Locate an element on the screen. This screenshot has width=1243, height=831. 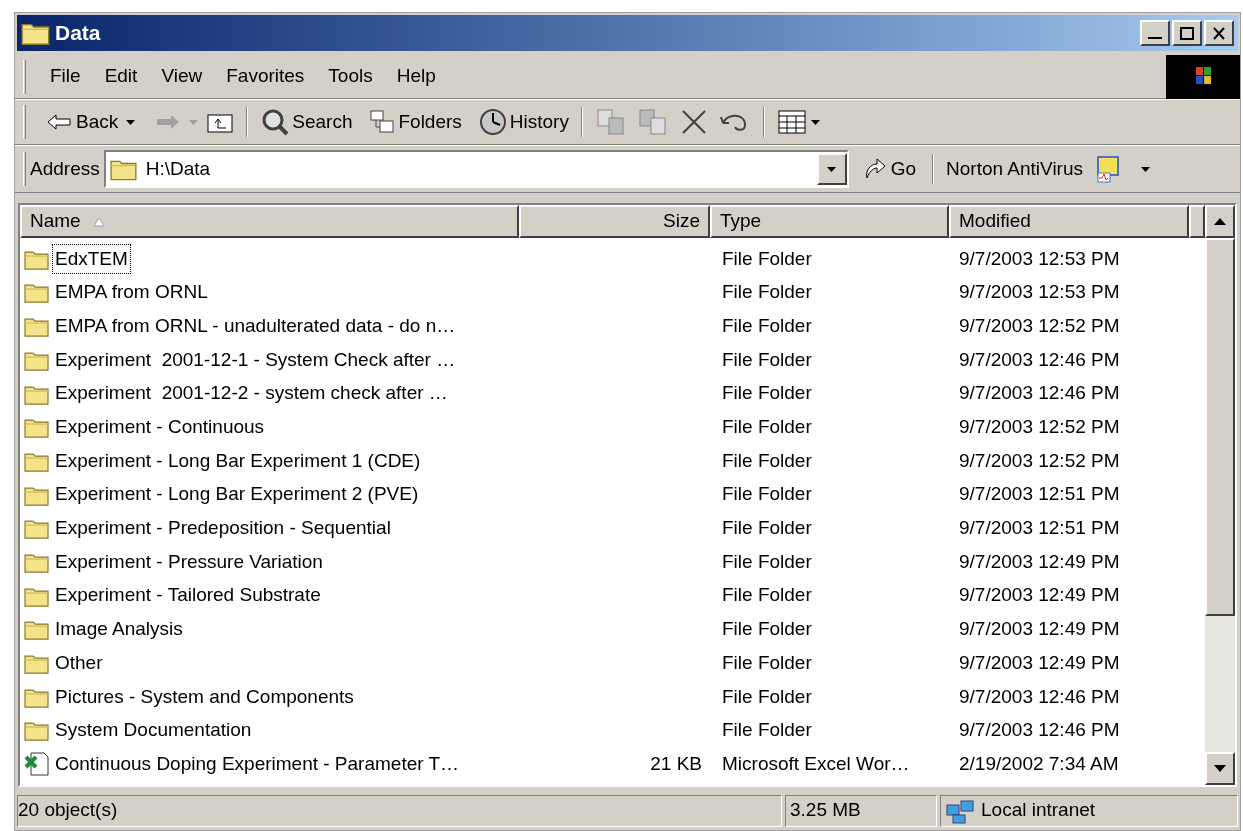
scroll-down-icon is located at coordinates (1220, 768).